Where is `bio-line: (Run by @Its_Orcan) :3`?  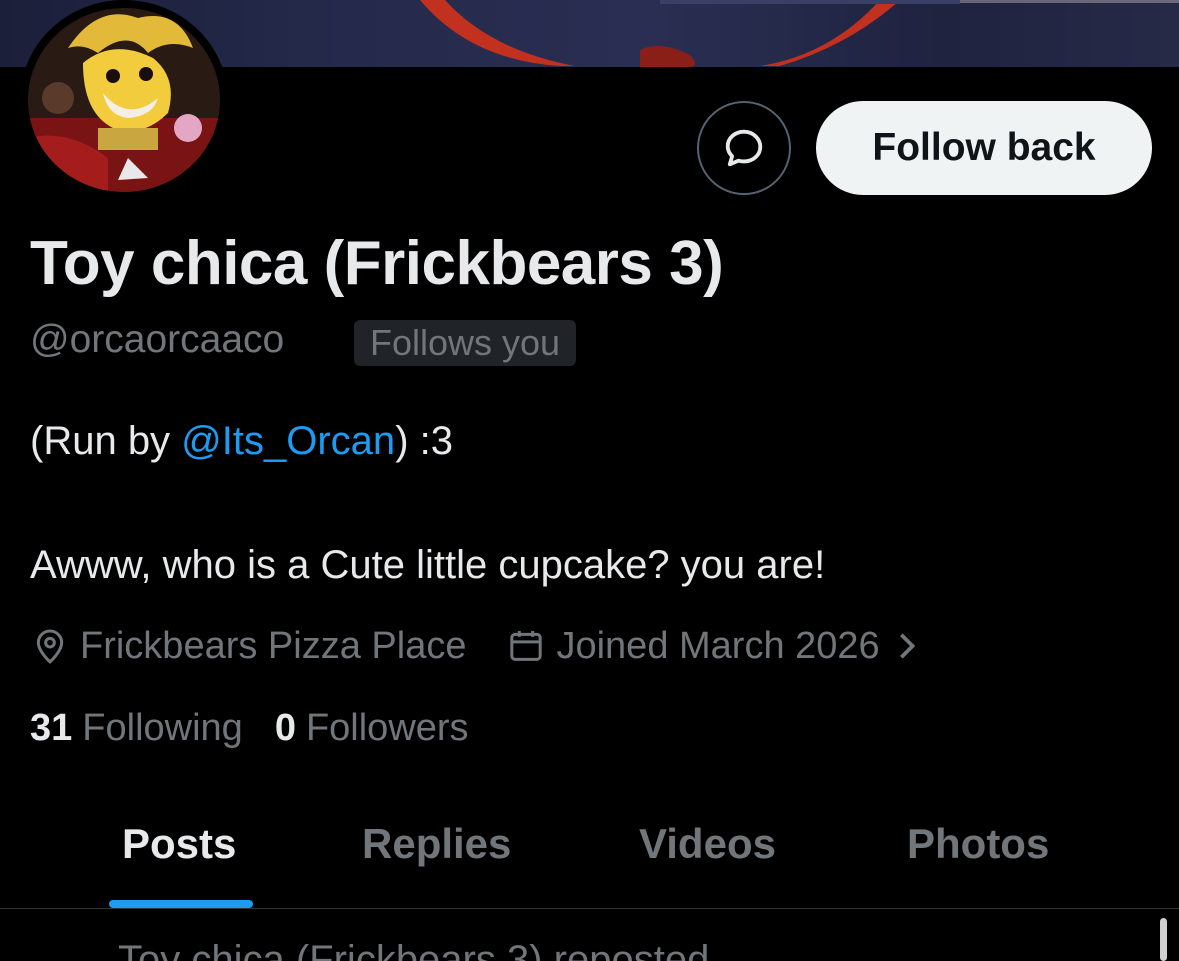 bio-line: (Run by @Its_Orcan) :3 is located at coordinates (241, 441).